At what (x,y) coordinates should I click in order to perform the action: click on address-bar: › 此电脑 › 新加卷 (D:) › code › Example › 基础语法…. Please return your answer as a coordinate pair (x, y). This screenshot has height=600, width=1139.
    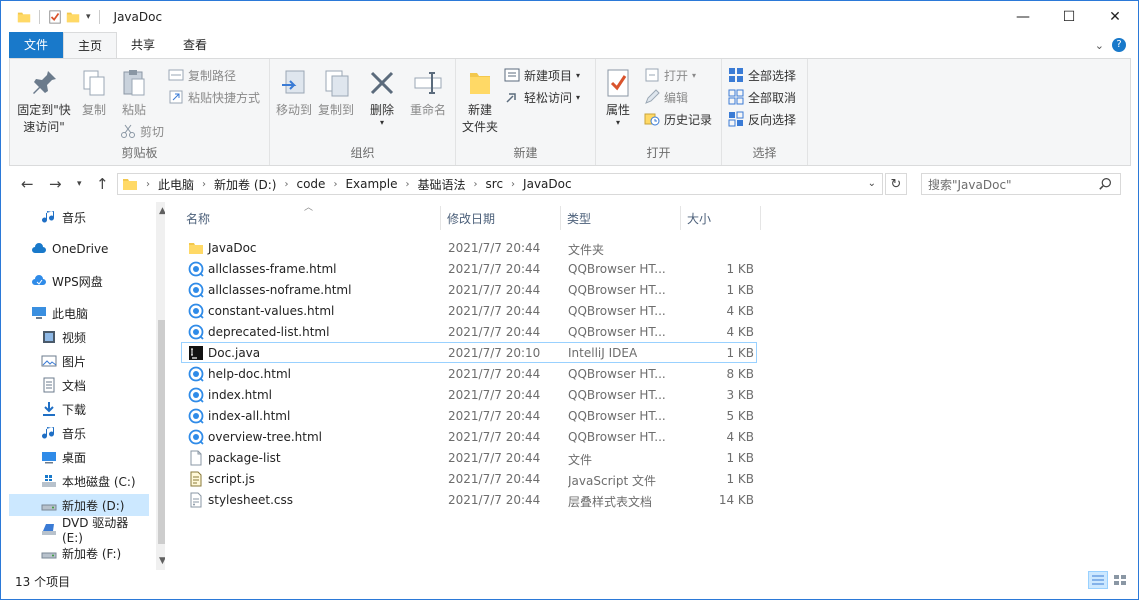
    Looking at the image, I should click on (500, 184).